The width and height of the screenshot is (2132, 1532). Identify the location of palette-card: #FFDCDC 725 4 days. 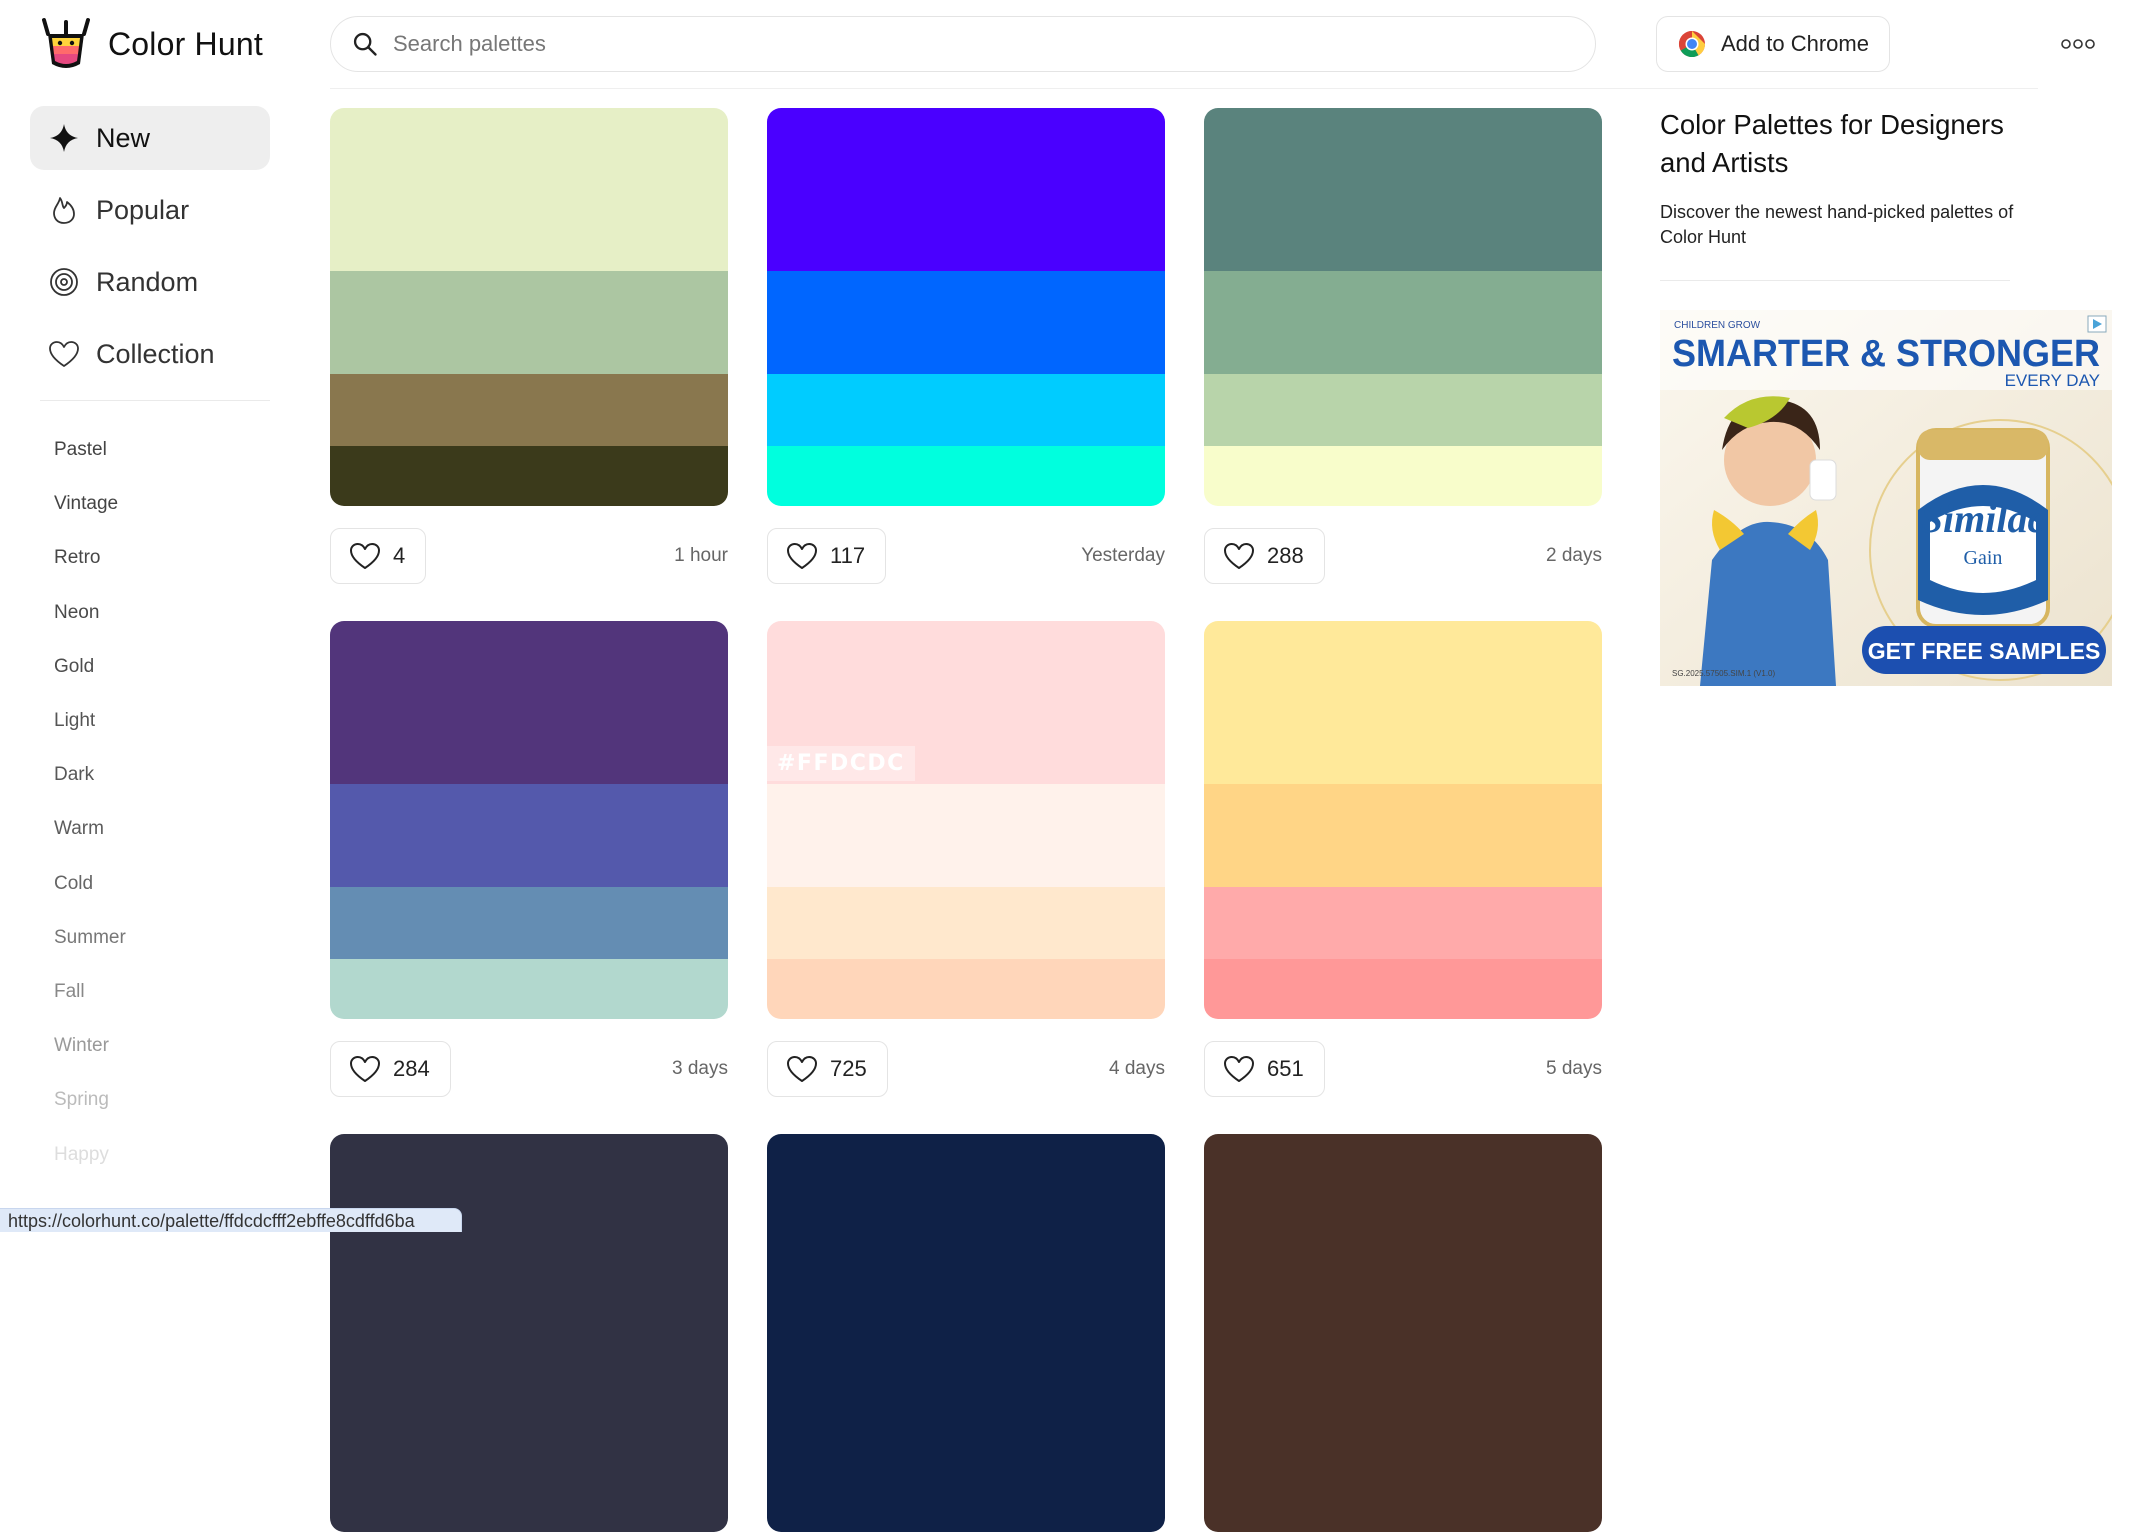
(966, 859).